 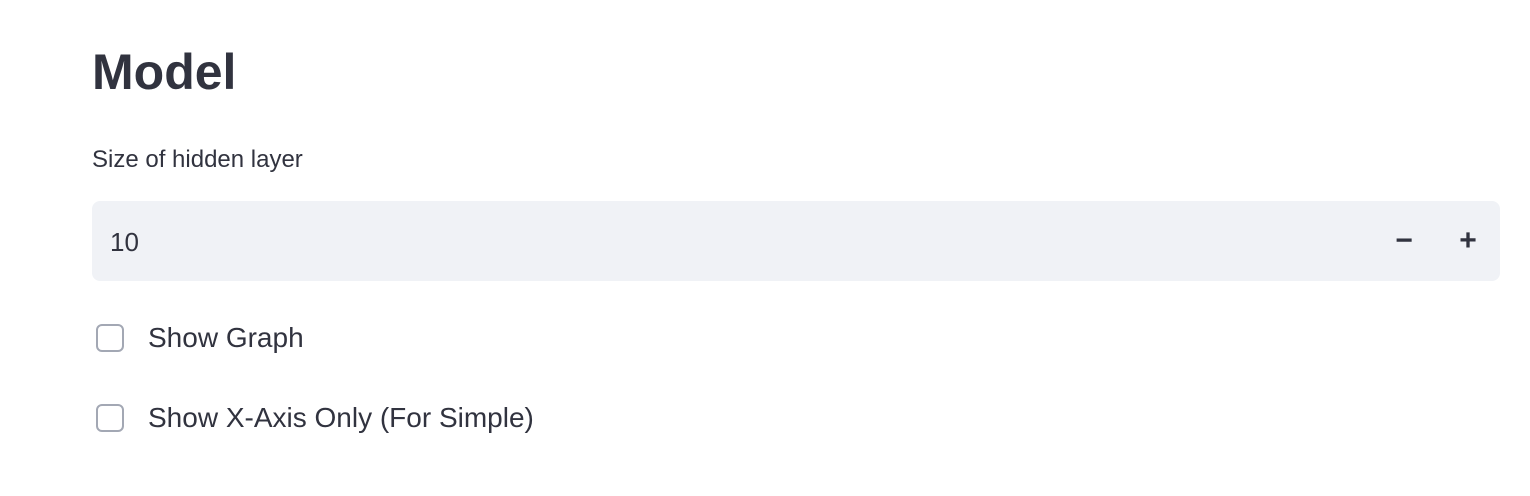 What do you see at coordinates (226, 337) in the screenshot?
I see `checkbox-label: Show Graph` at bounding box center [226, 337].